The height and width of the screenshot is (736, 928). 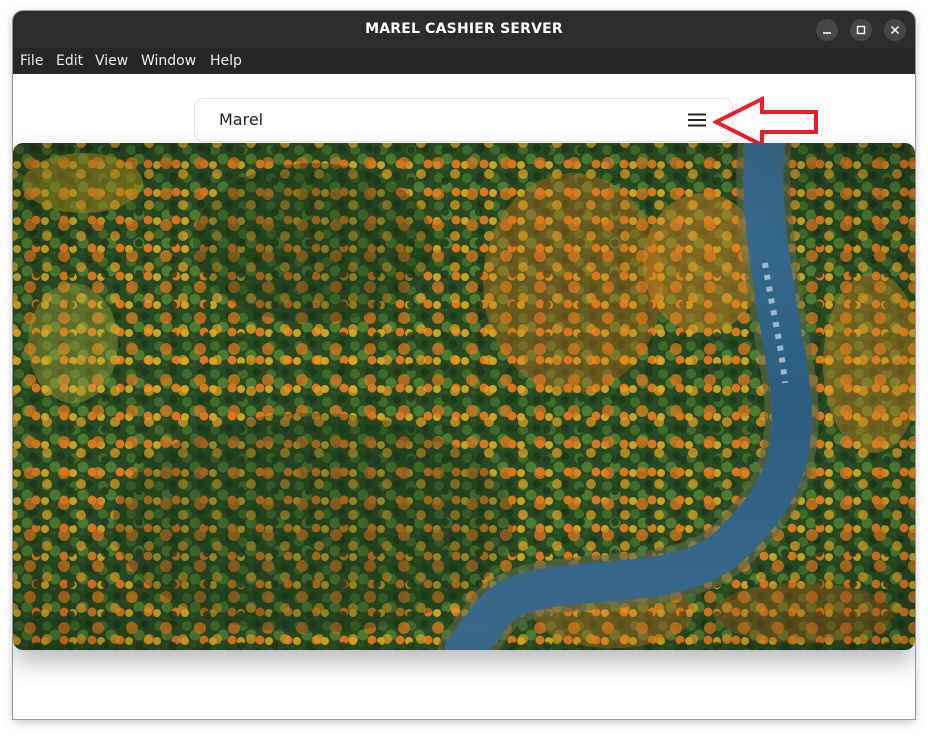 I want to click on menu-help: Help, so click(x=226, y=61).